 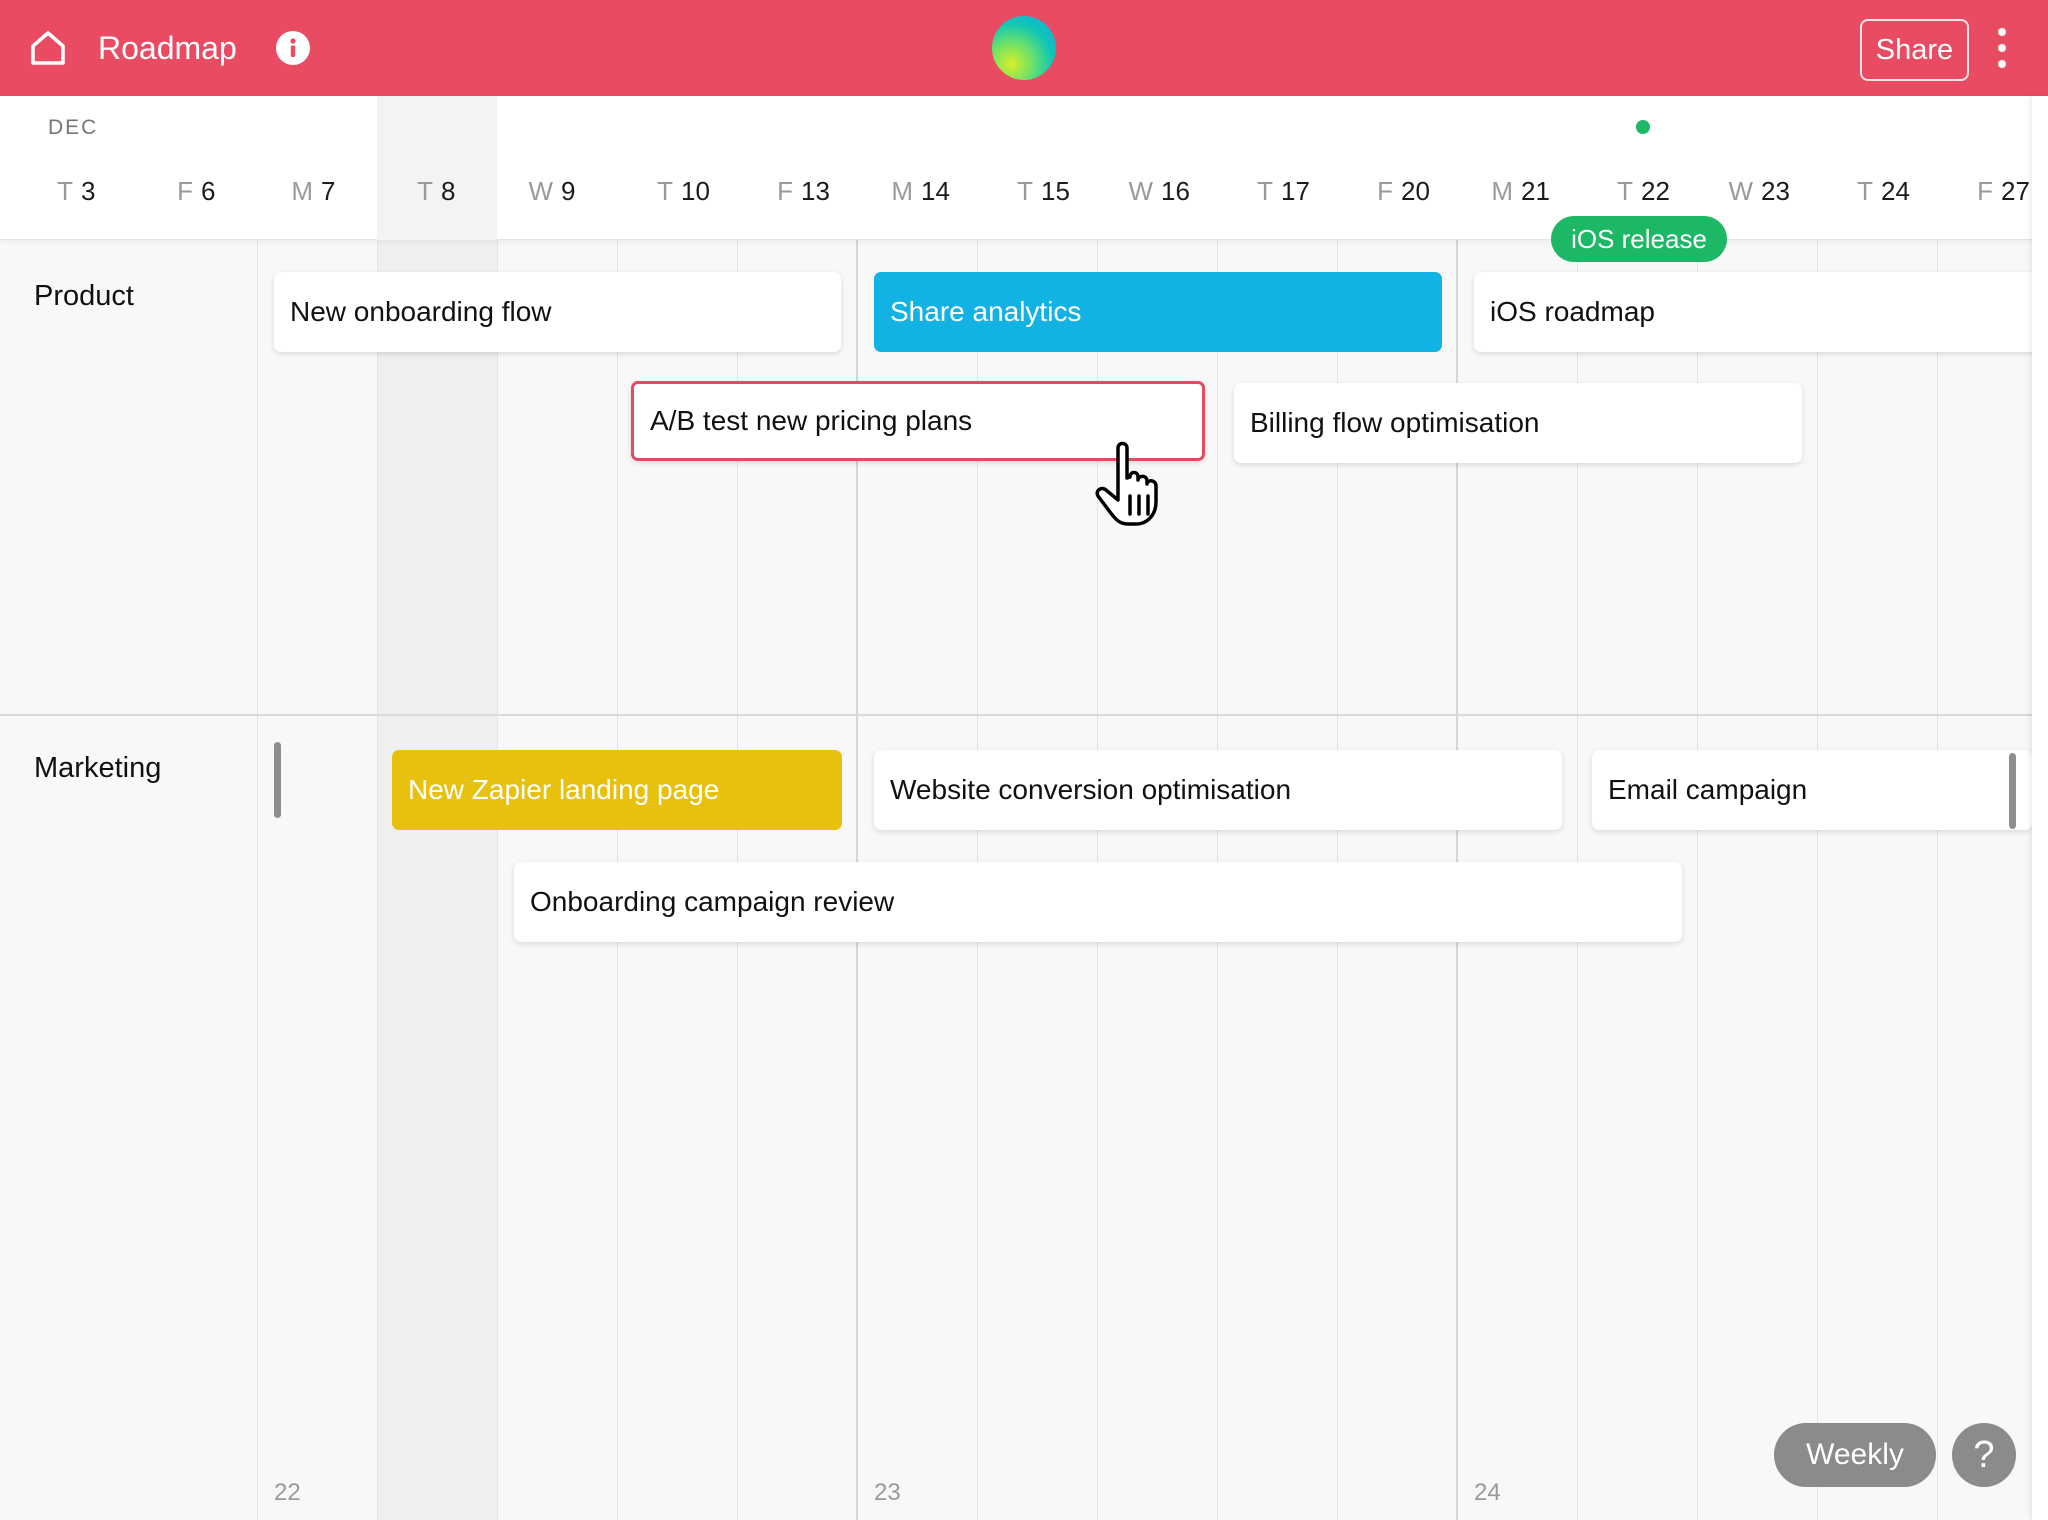 What do you see at coordinates (797, 191) in the screenshot?
I see `day-header: F 13` at bounding box center [797, 191].